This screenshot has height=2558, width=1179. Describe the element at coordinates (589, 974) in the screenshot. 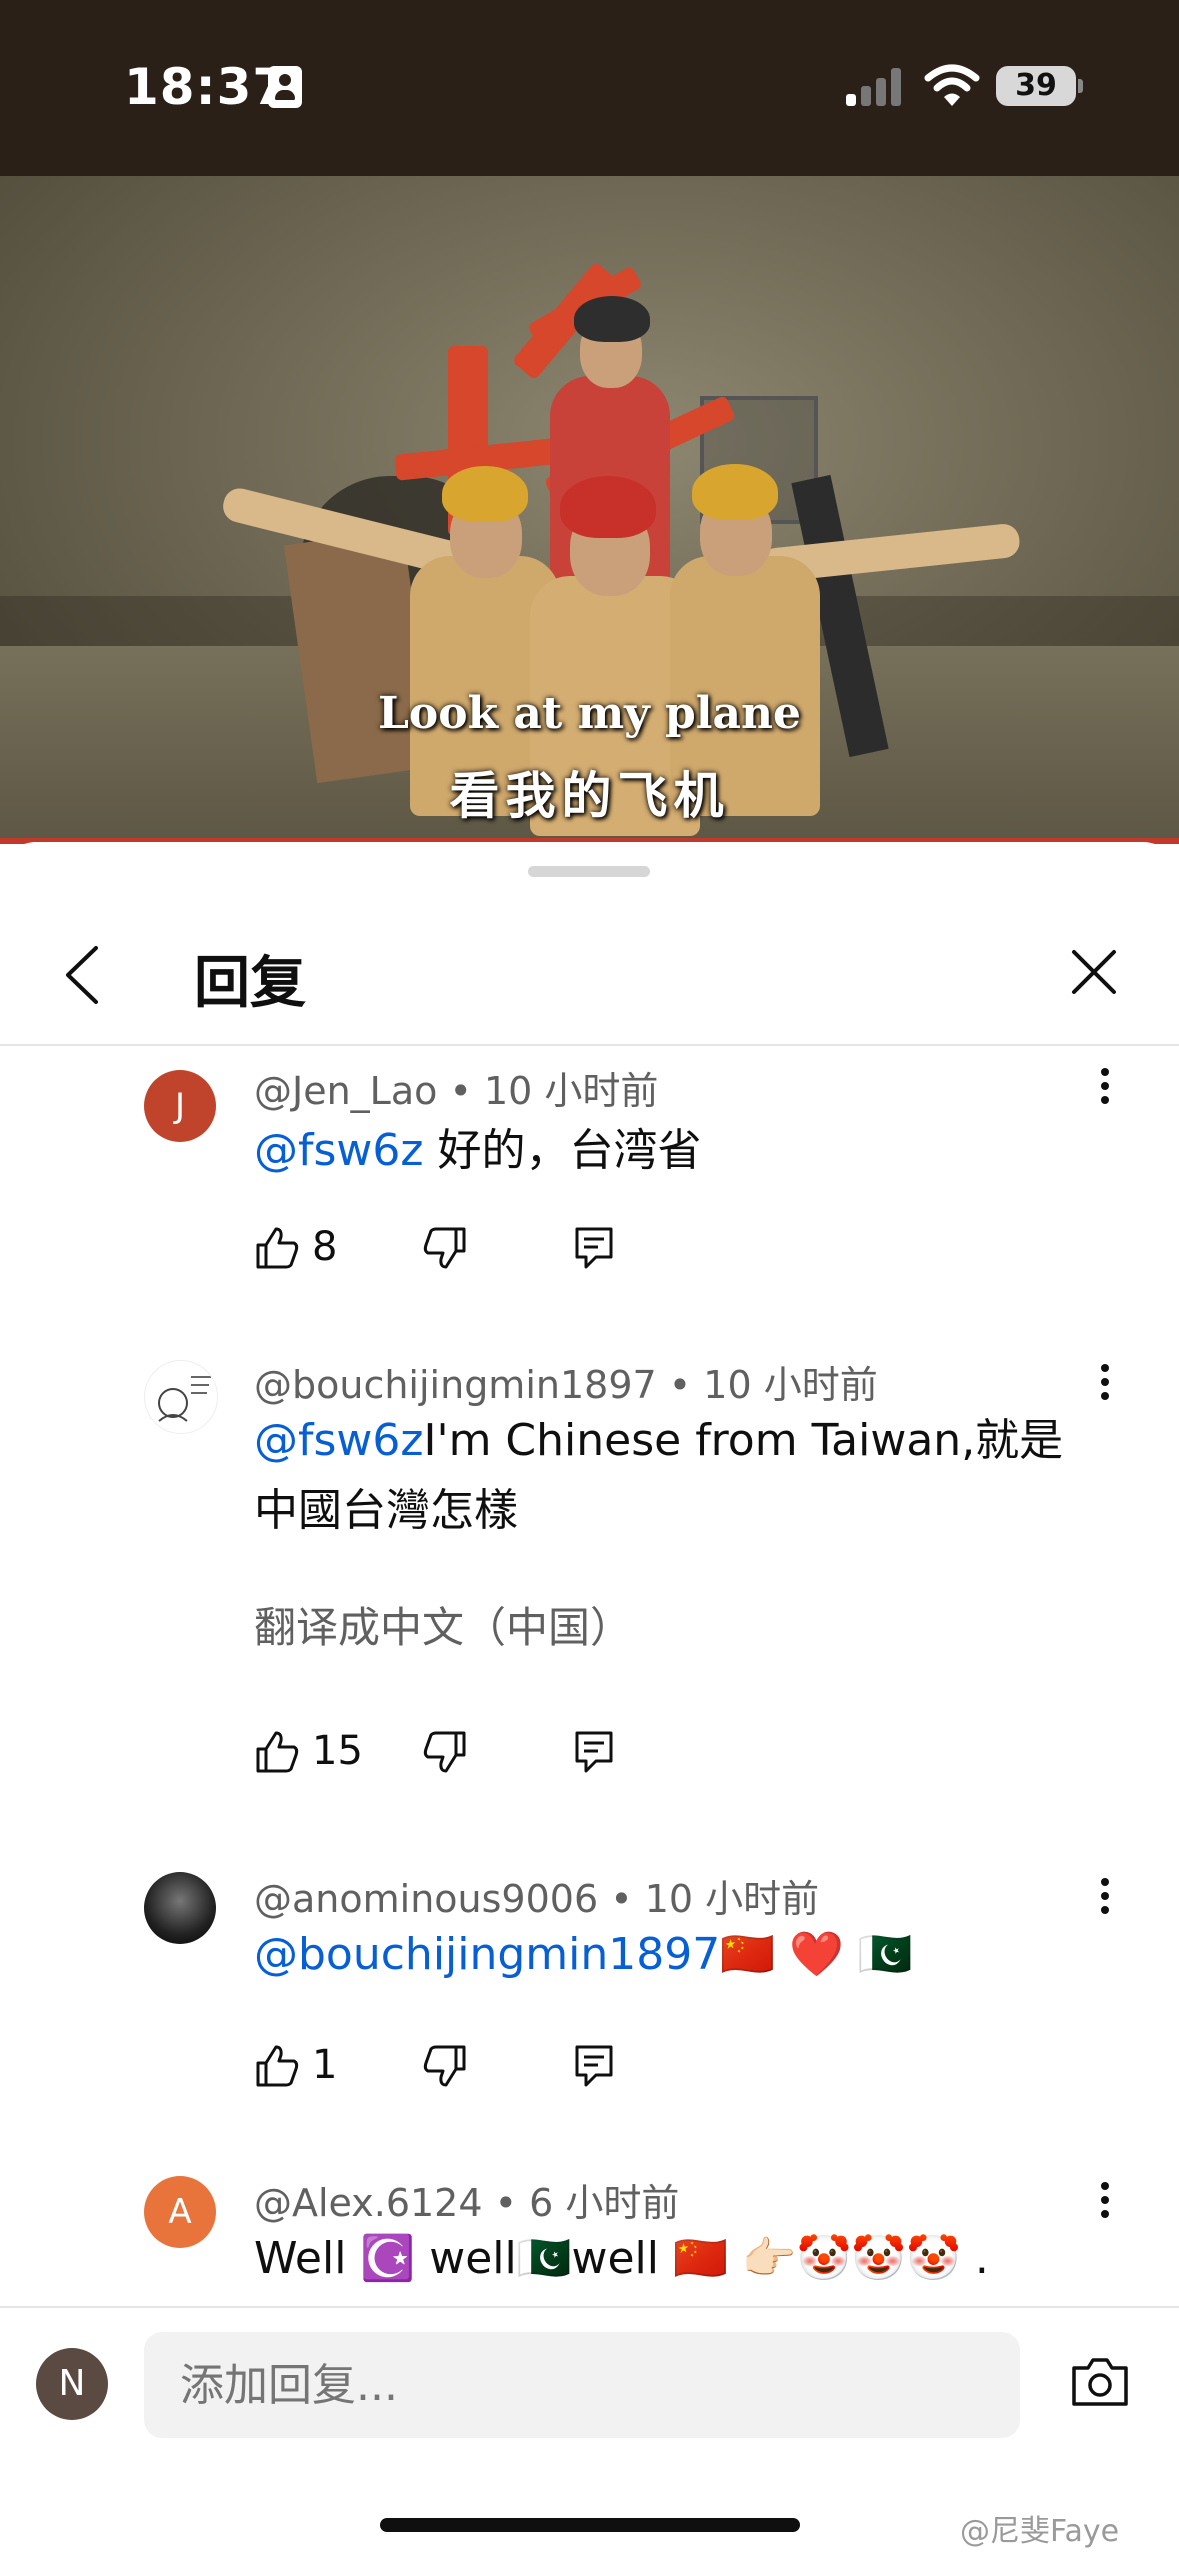

I see `sheet-header: 回复` at that location.